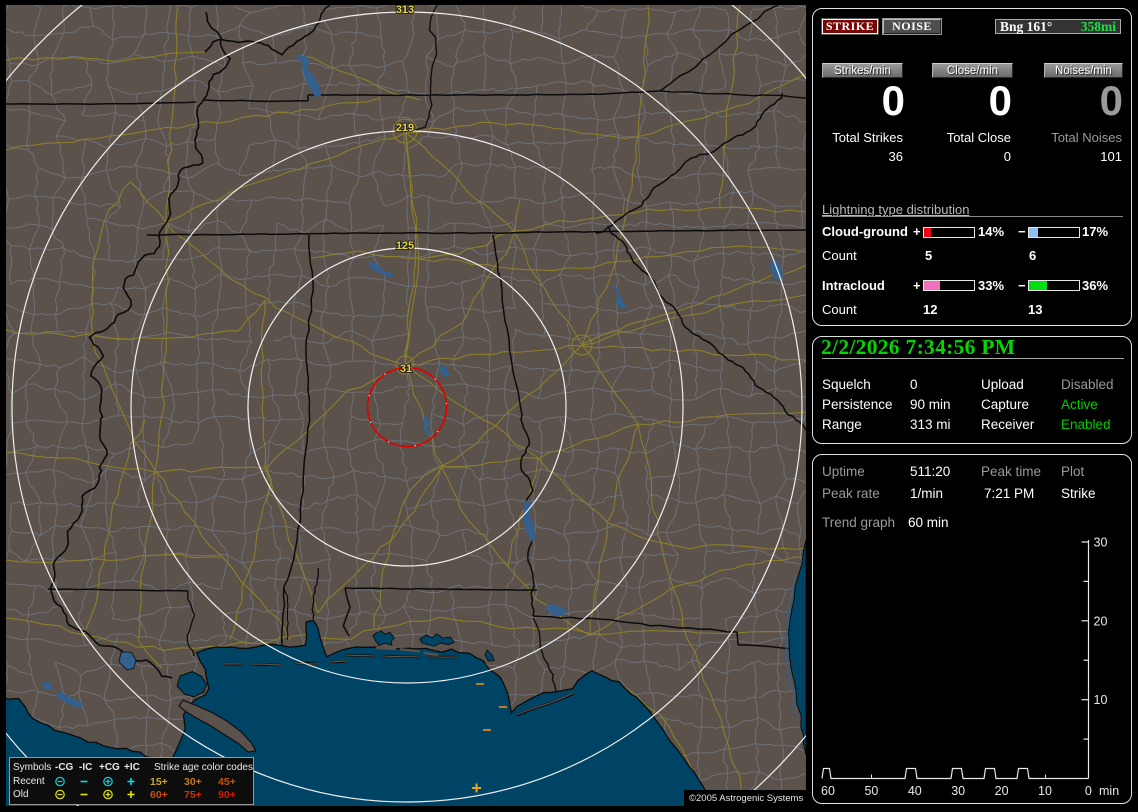 The width and height of the screenshot is (1138, 812). Describe the element at coordinates (871, 791) in the screenshot. I see `svg-text: 50` at that location.